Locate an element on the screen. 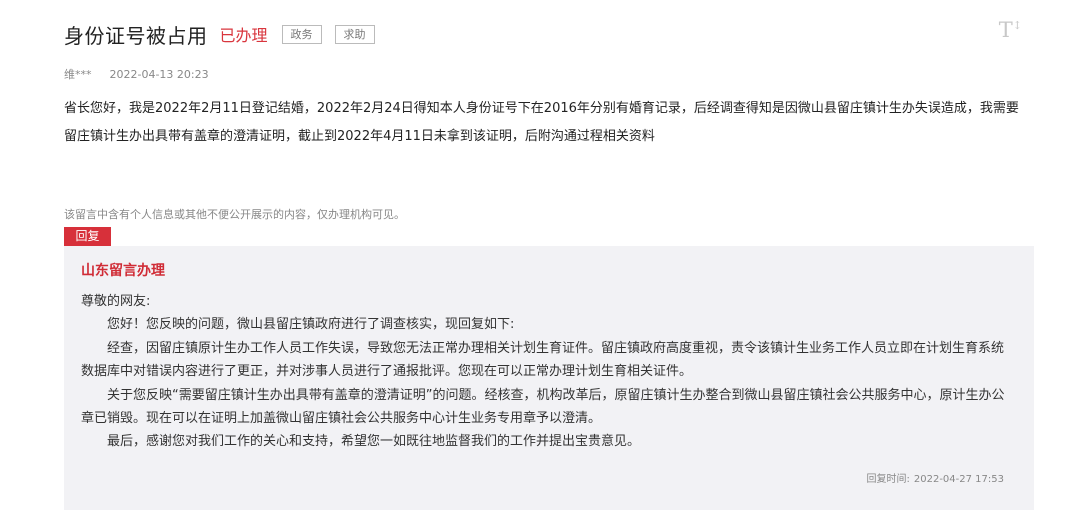  font-size-toggle-icon: T↕ is located at coordinates (1010, 30).